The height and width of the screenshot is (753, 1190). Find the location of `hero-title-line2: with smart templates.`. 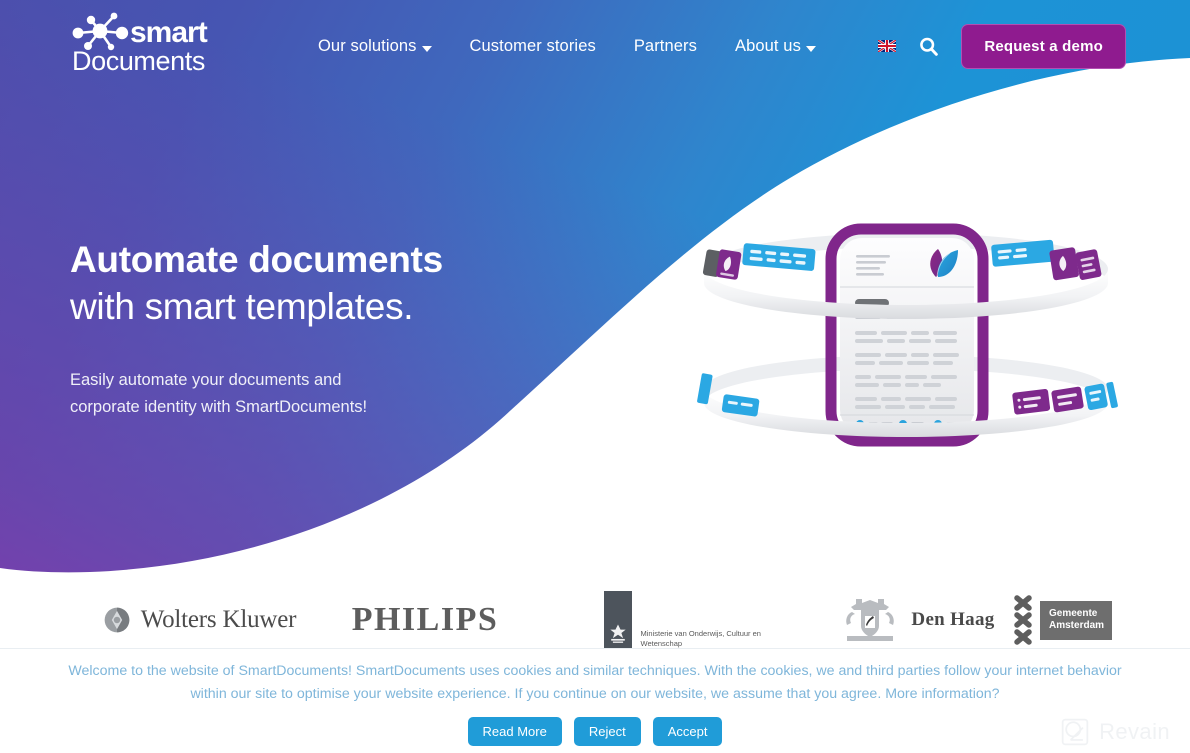

hero-title-line2: with smart templates. is located at coordinates (242, 307).